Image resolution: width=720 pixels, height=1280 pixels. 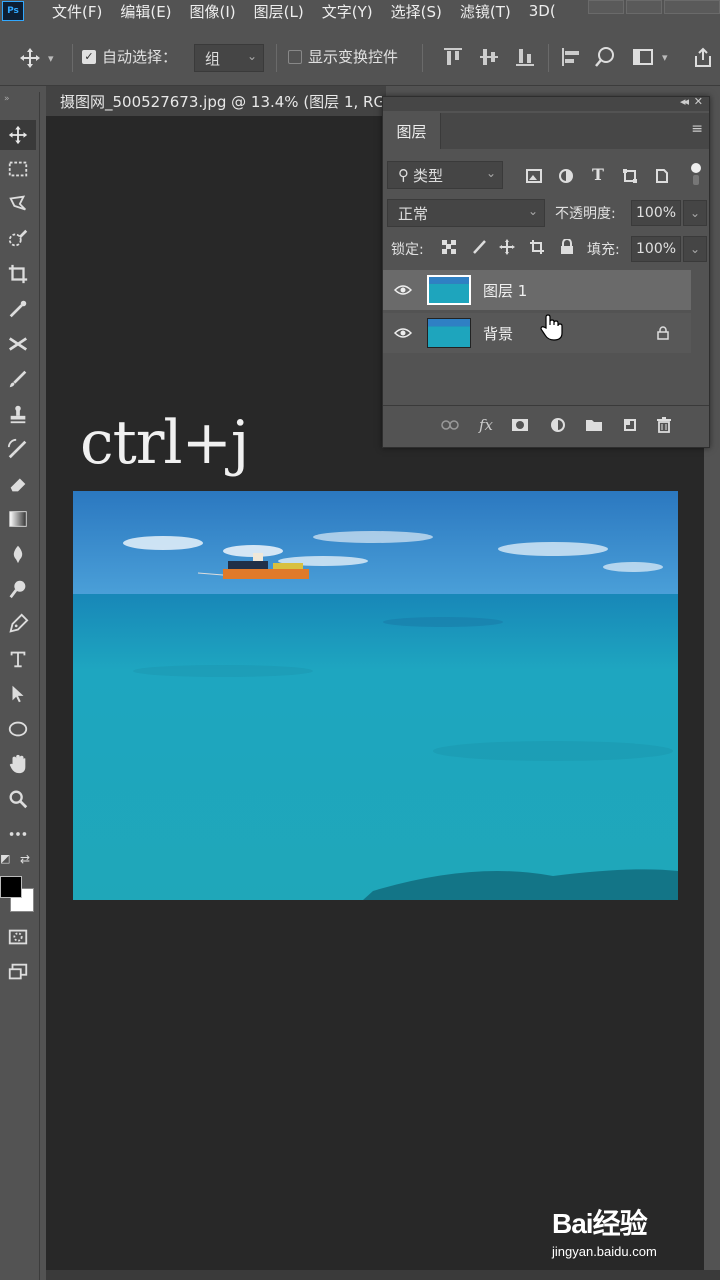 I want to click on layer-name: 背景, so click(x=498, y=333).